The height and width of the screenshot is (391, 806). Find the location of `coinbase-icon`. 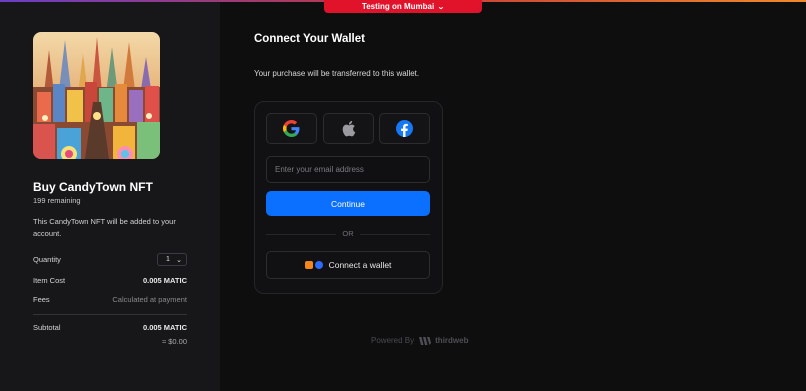

coinbase-icon is located at coordinates (318, 265).